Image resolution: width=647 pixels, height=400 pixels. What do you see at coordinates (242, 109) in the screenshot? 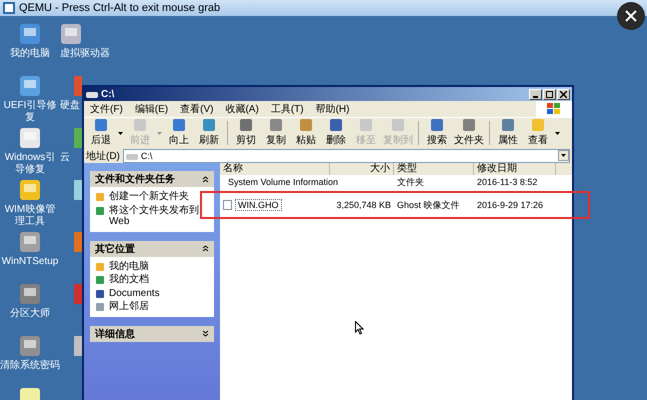
I see `menu-item: 收藏(A)` at bounding box center [242, 109].